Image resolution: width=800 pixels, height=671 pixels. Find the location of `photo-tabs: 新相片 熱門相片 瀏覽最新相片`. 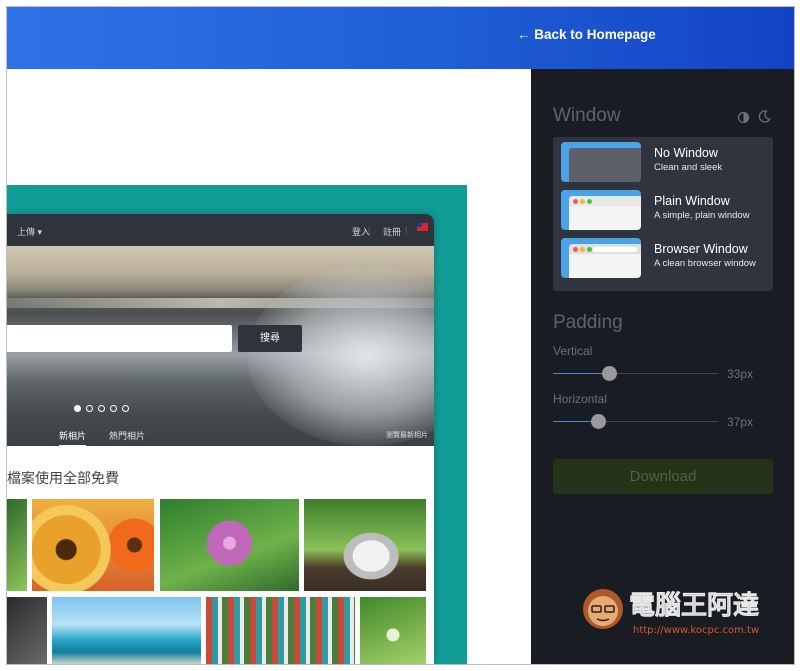

photo-tabs: 新相片 熱門相片 瀏覽最新相片 is located at coordinates (220, 435).